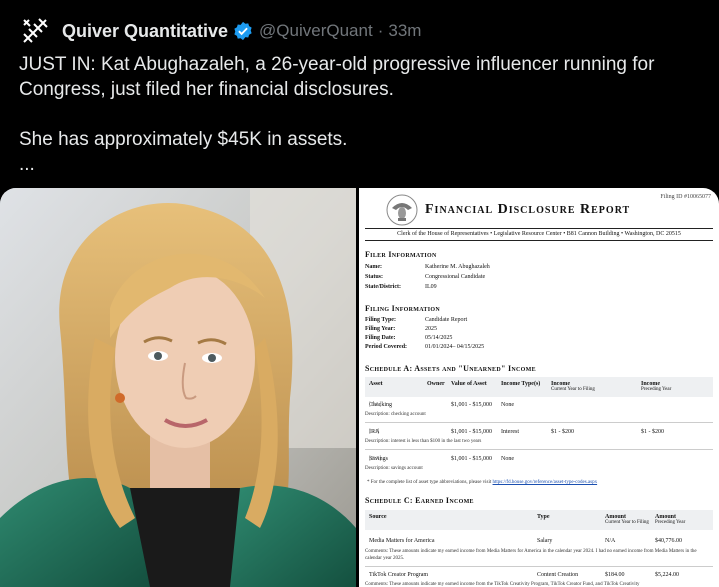 The image size is (719, 587). I want to click on filing-year-label: Filing Year:, so click(380, 329).